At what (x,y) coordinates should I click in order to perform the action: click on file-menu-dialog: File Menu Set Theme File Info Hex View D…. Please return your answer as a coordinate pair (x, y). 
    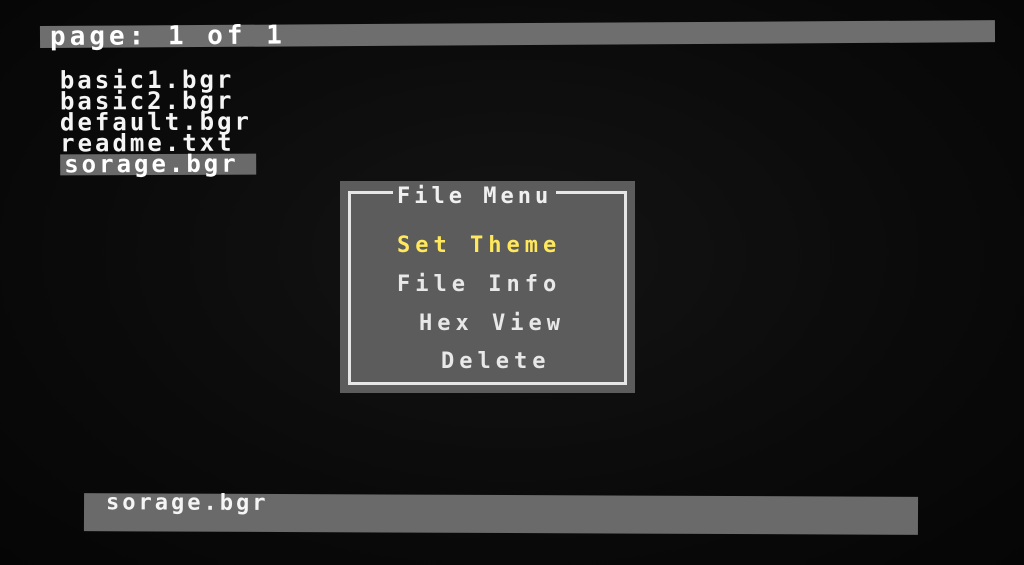
    Looking at the image, I should click on (487, 287).